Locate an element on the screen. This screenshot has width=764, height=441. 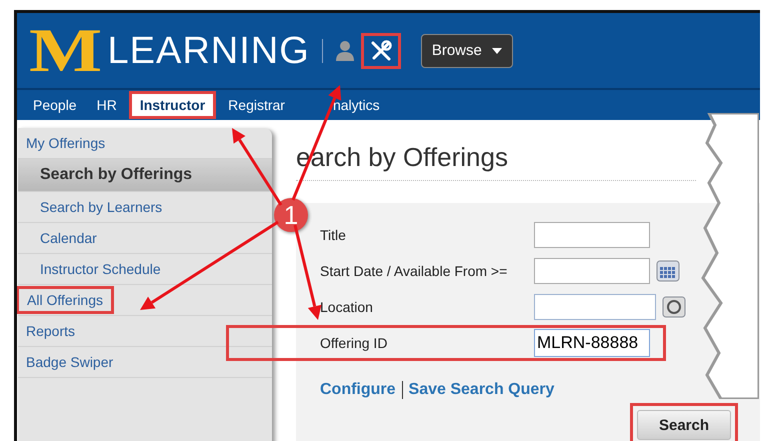
browse-dropdown: Browse is located at coordinates (466, 51).